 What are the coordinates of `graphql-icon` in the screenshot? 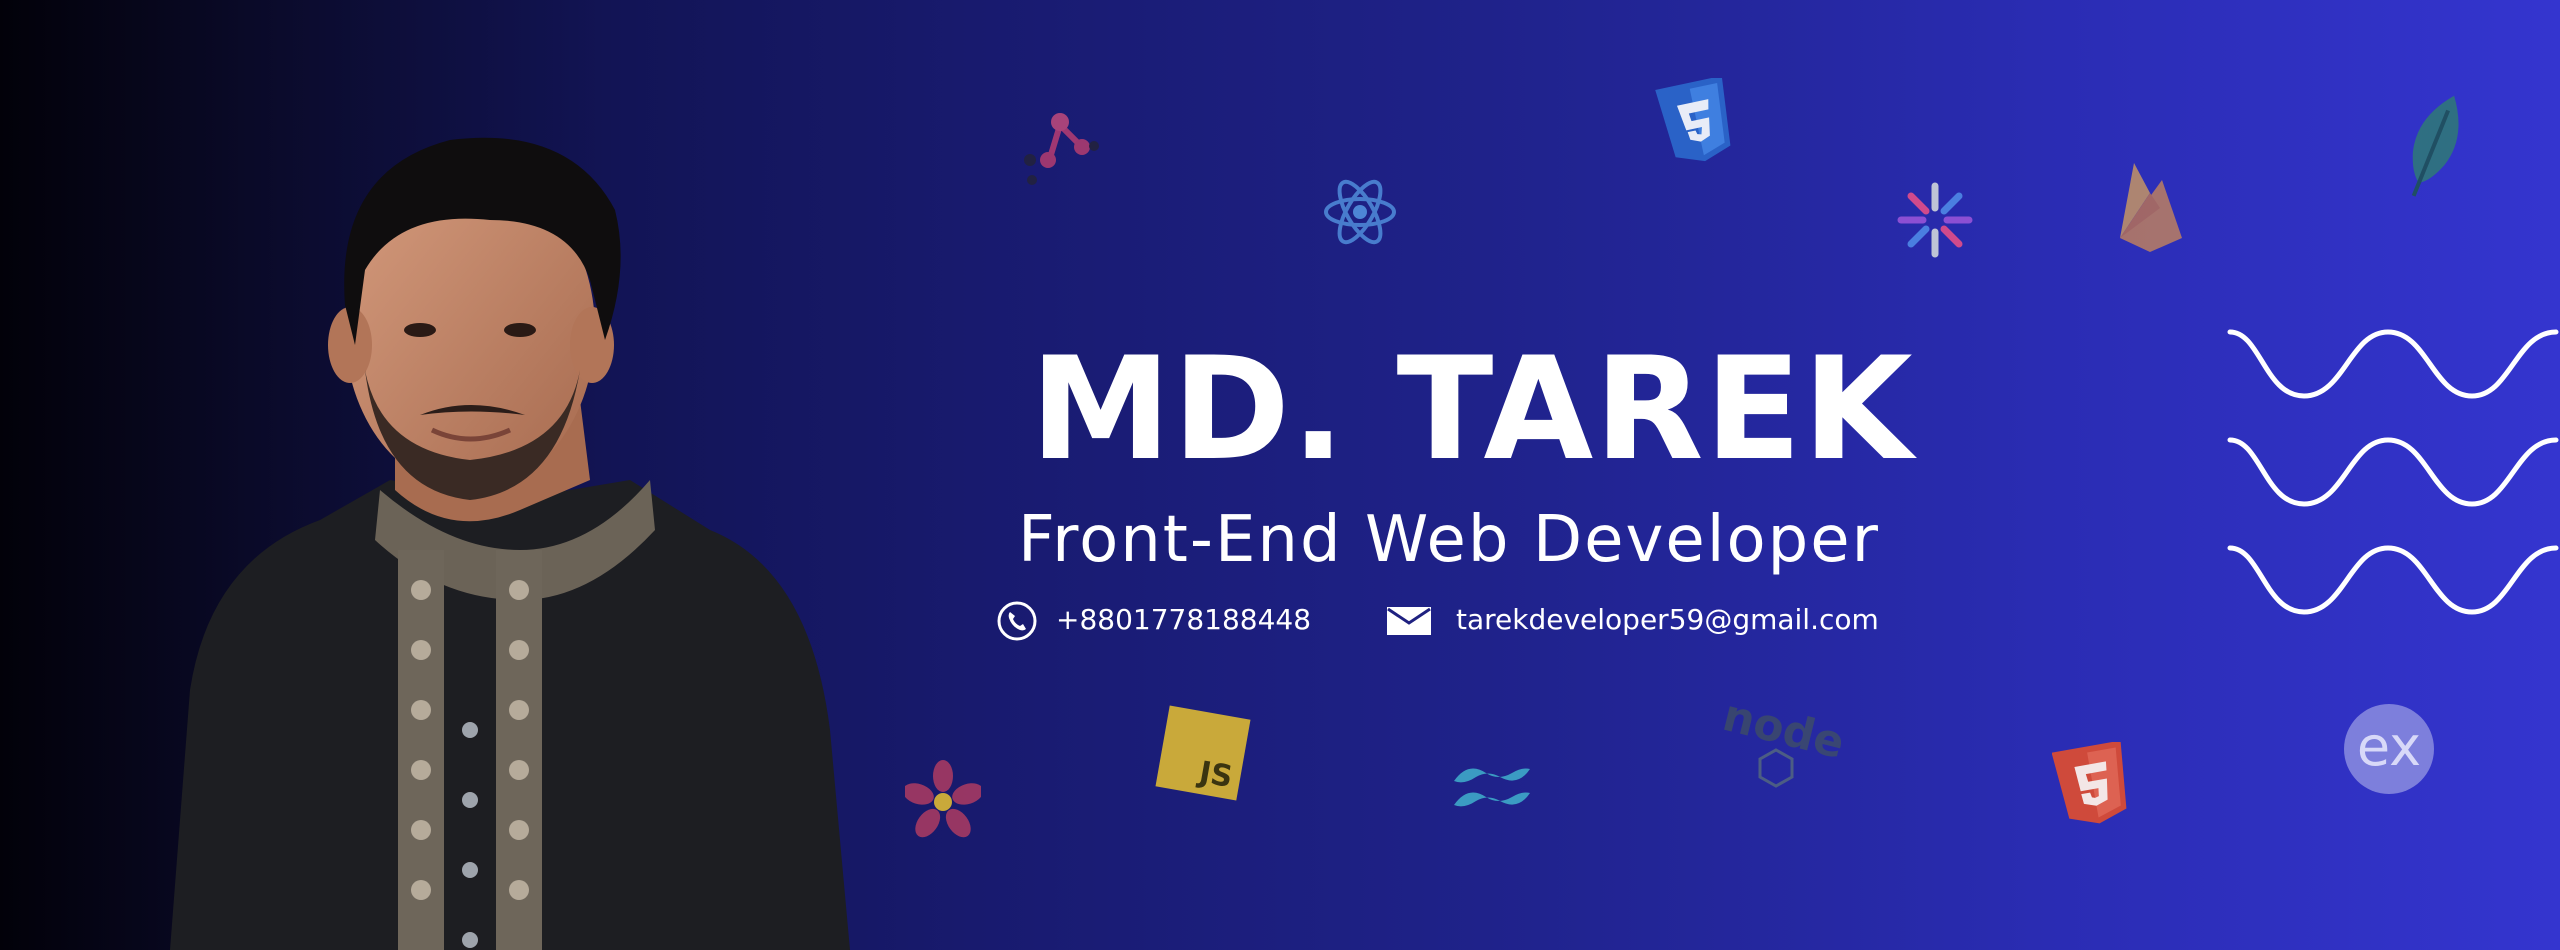 It's located at (1061, 149).